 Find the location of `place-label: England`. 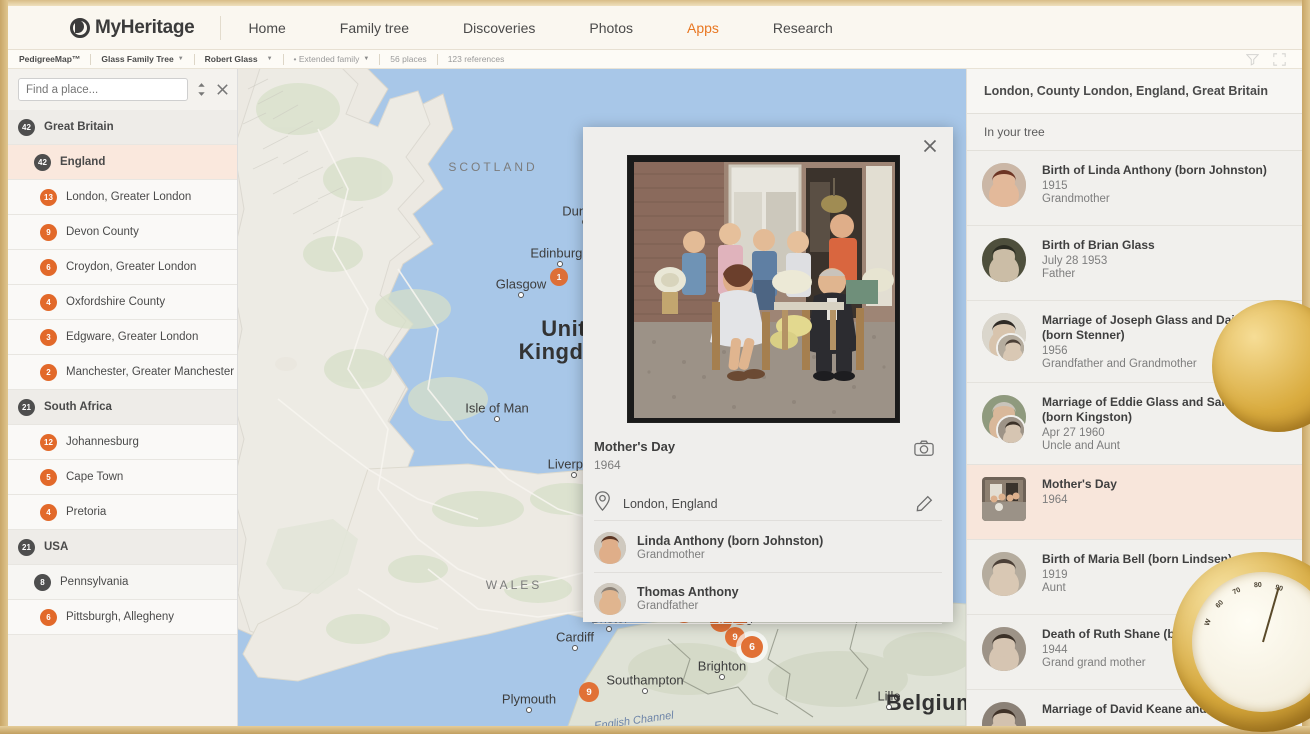

place-label: England is located at coordinates (83, 162).